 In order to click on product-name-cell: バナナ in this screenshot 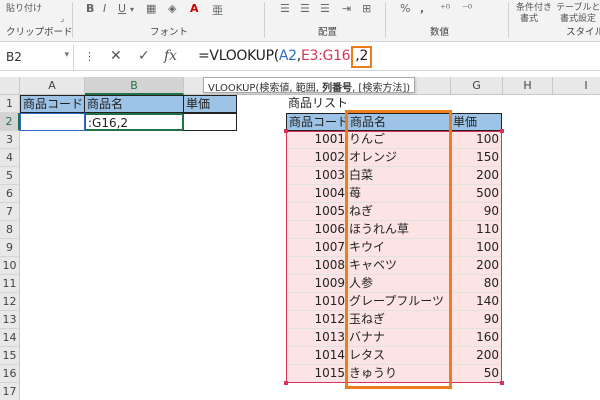, I will do `click(399, 338)`.